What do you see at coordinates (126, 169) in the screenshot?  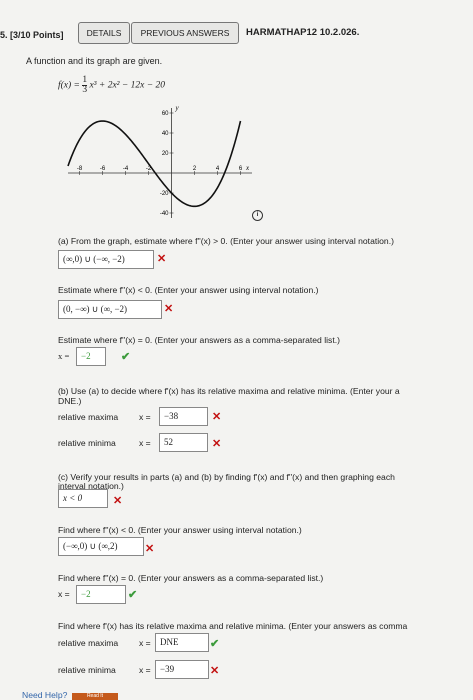 I see `x-tick-label: -4` at bounding box center [126, 169].